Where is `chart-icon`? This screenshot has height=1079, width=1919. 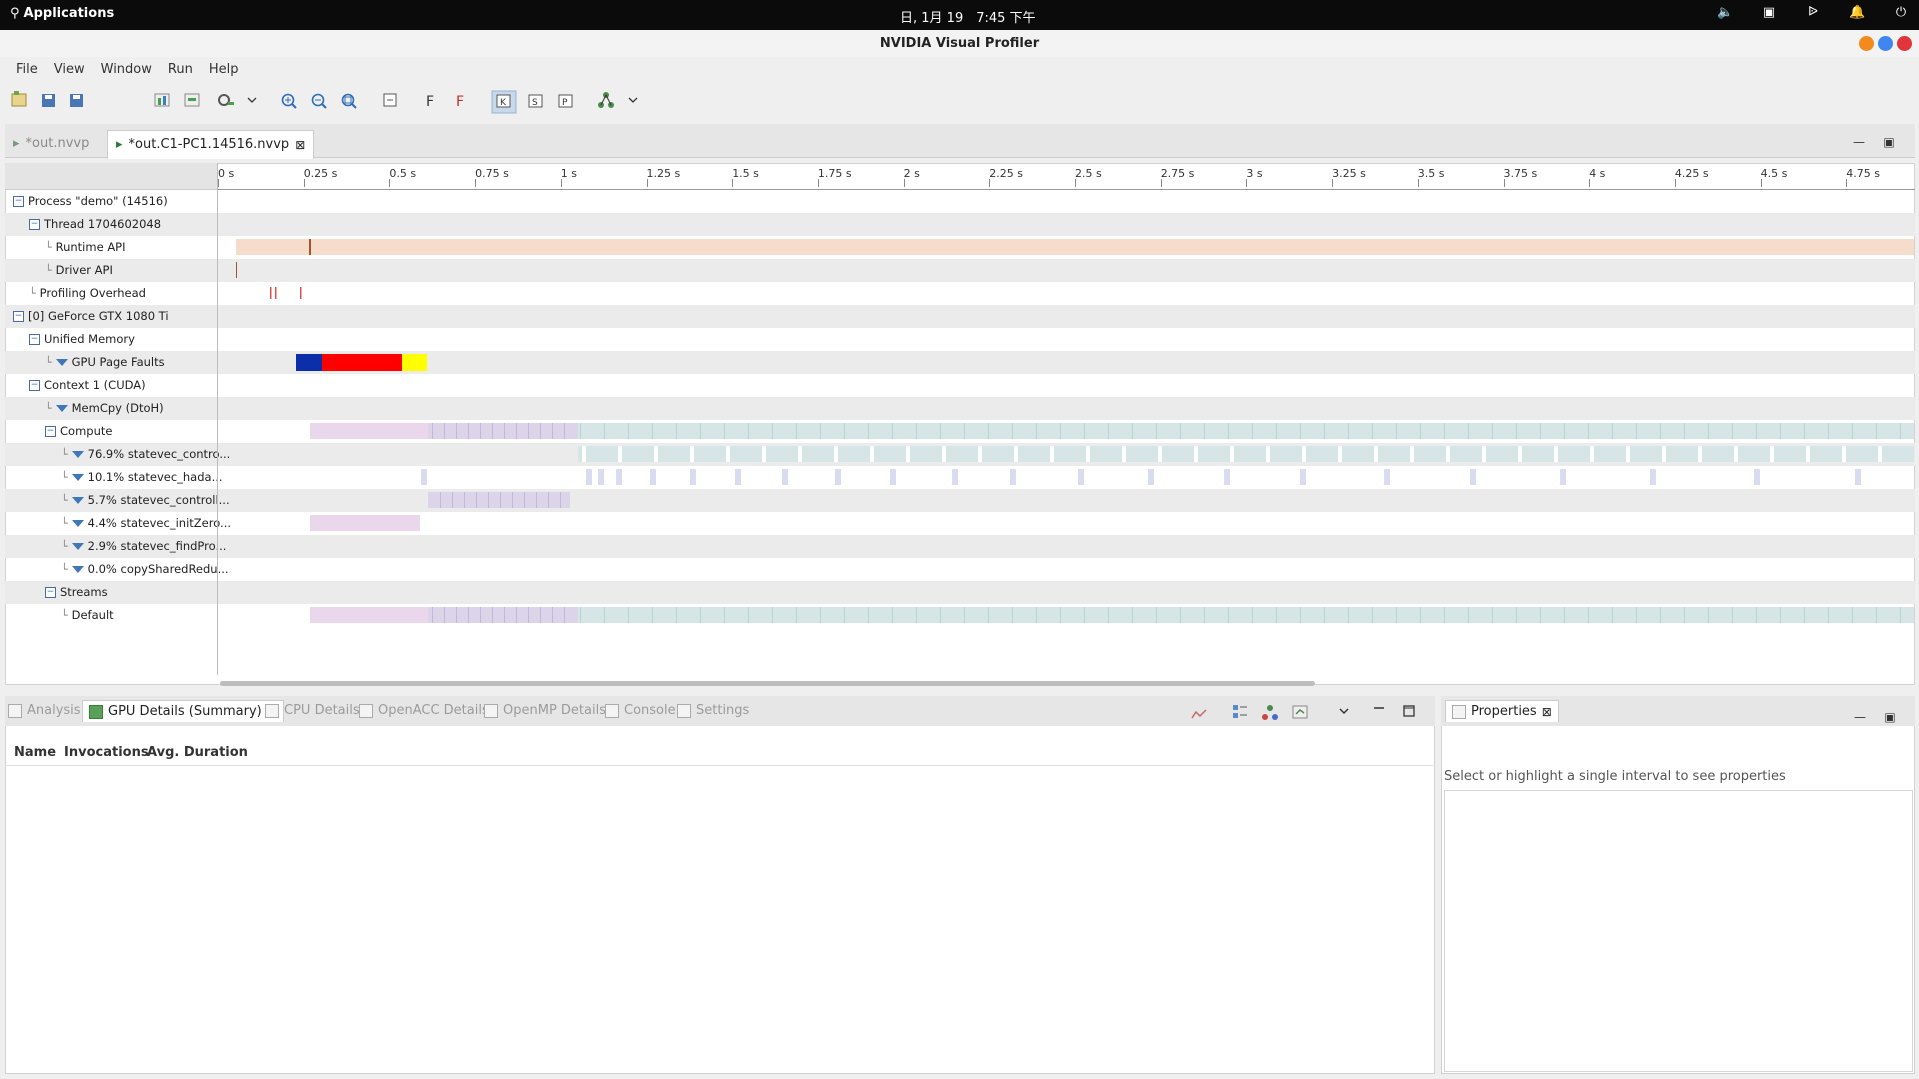
chart-icon is located at coordinates (1199, 714).